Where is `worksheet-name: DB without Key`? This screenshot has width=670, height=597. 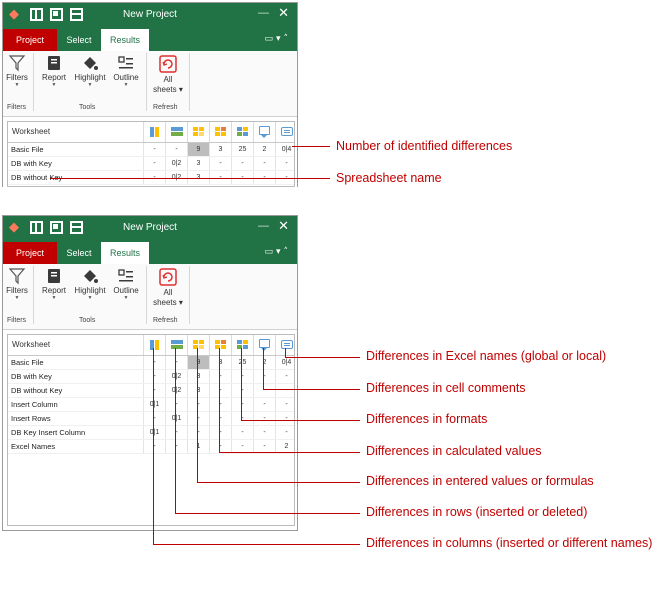 worksheet-name: DB without Key is located at coordinates (36, 390).